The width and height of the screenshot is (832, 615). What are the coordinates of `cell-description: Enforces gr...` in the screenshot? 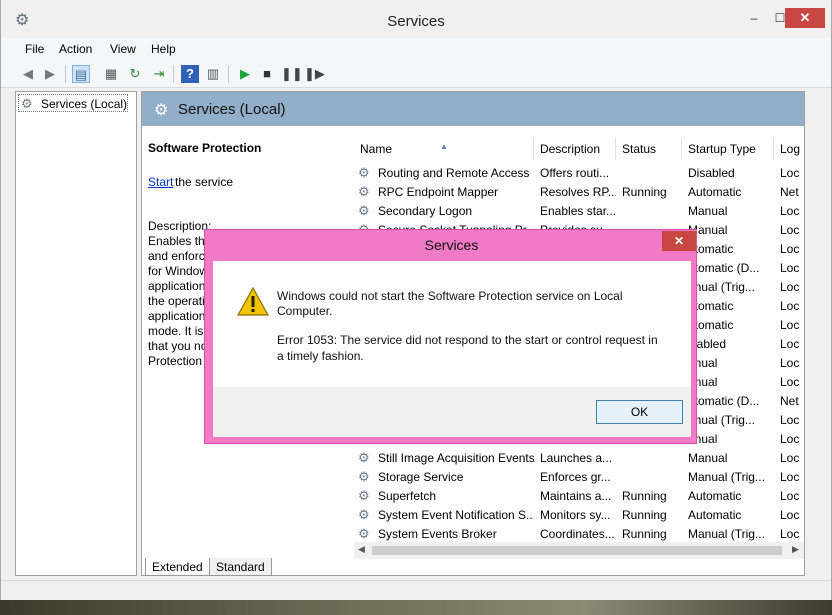 It's located at (575, 477).